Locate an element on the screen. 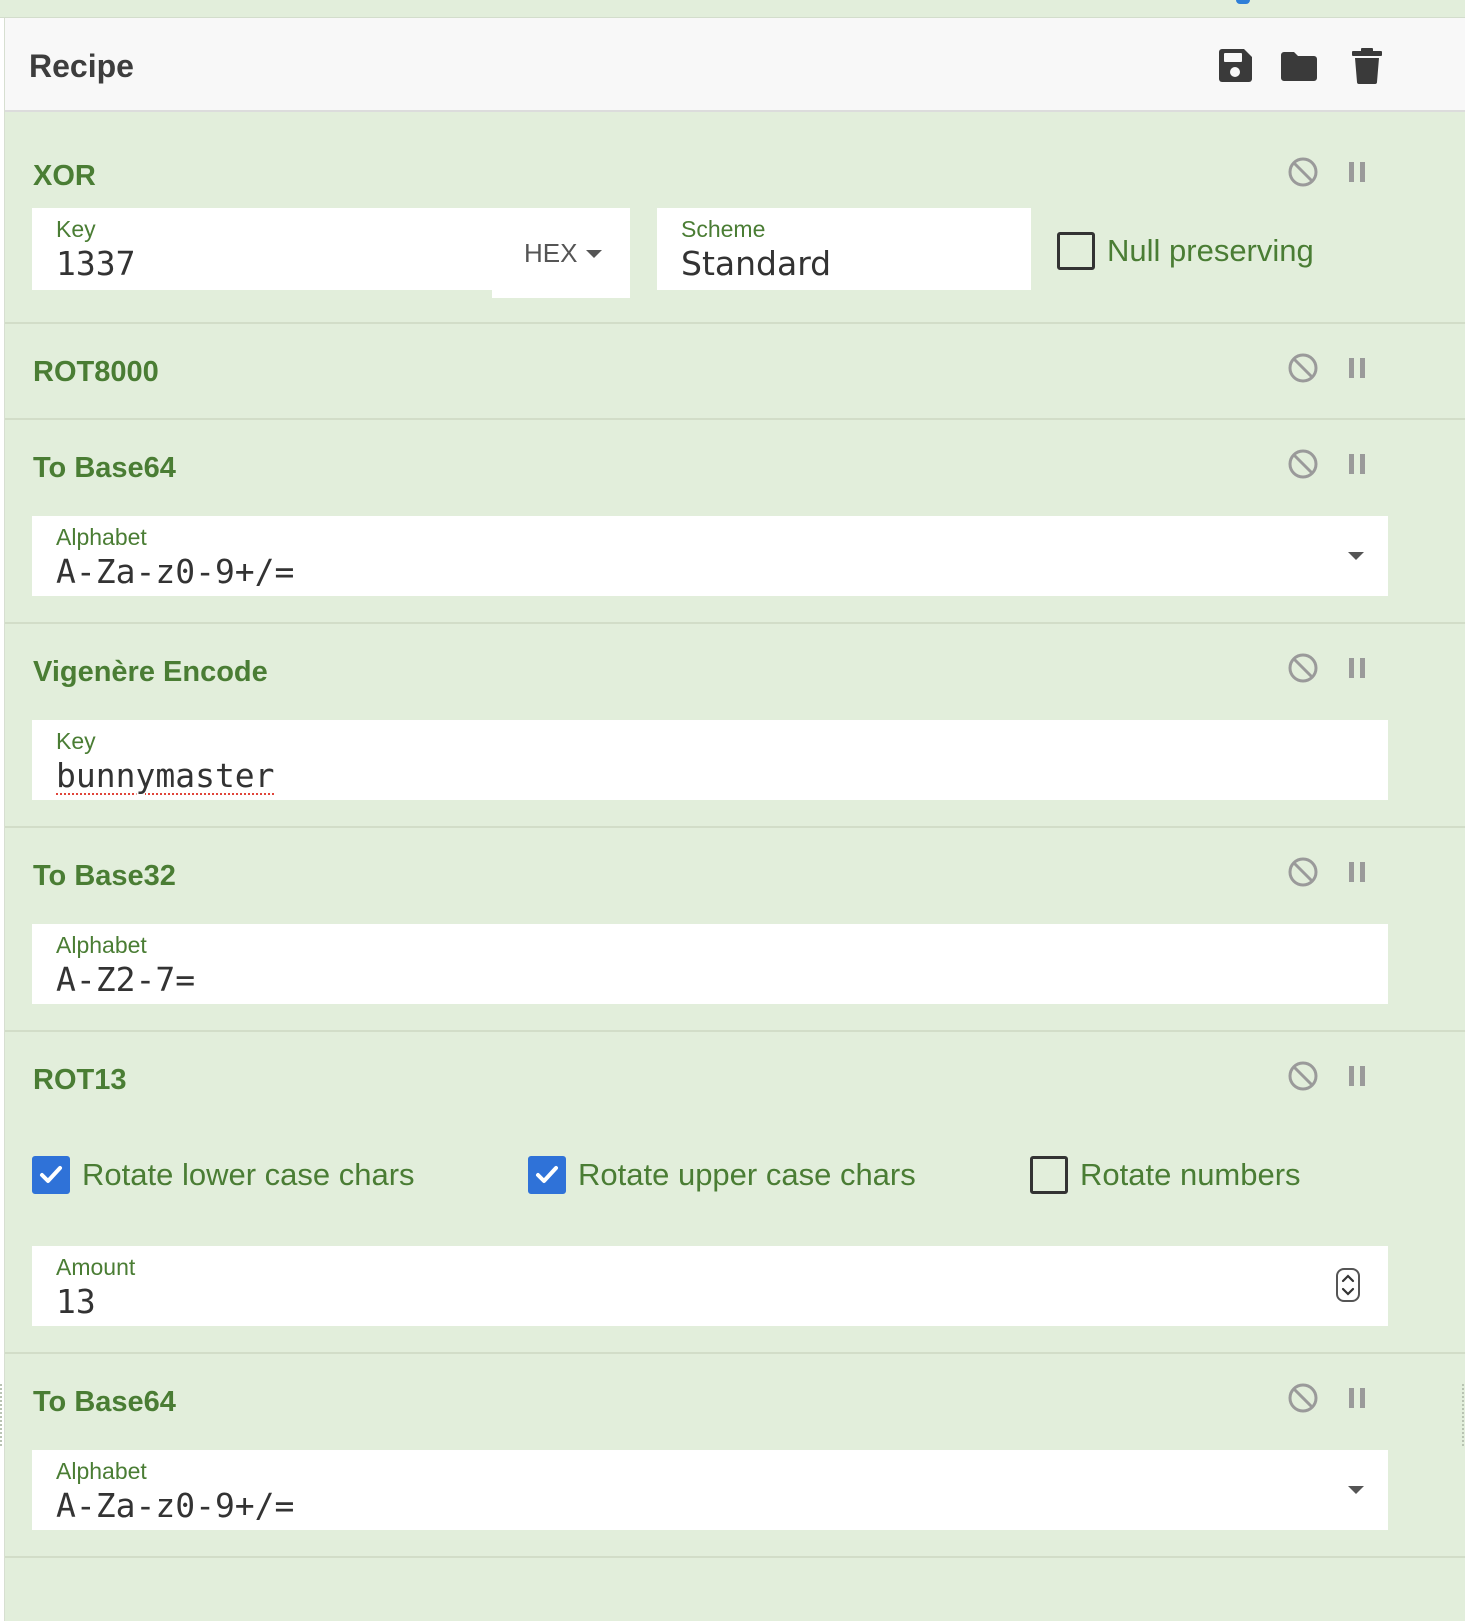 This screenshot has width=1465, height=1621. rotate-numbers-checkbox: Rotate numbers is located at coordinates (1165, 1175).